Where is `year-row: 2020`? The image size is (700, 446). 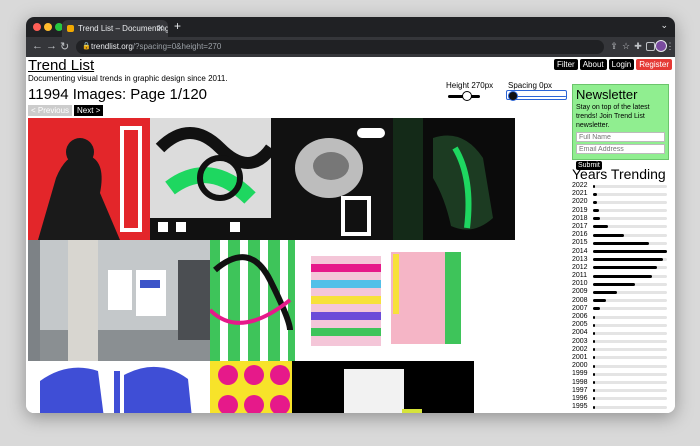
year-row: 2020 is located at coordinates (620, 202).